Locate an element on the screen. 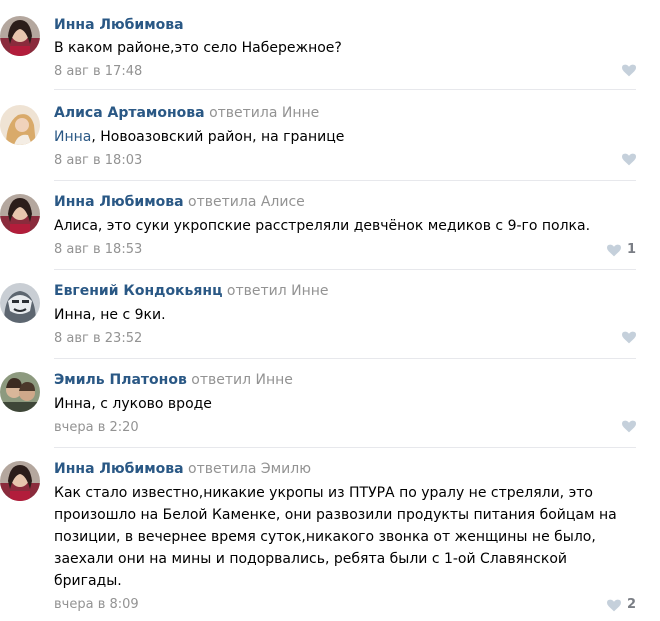  comment-text: Инна, не с 9ки. is located at coordinates (344, 315).